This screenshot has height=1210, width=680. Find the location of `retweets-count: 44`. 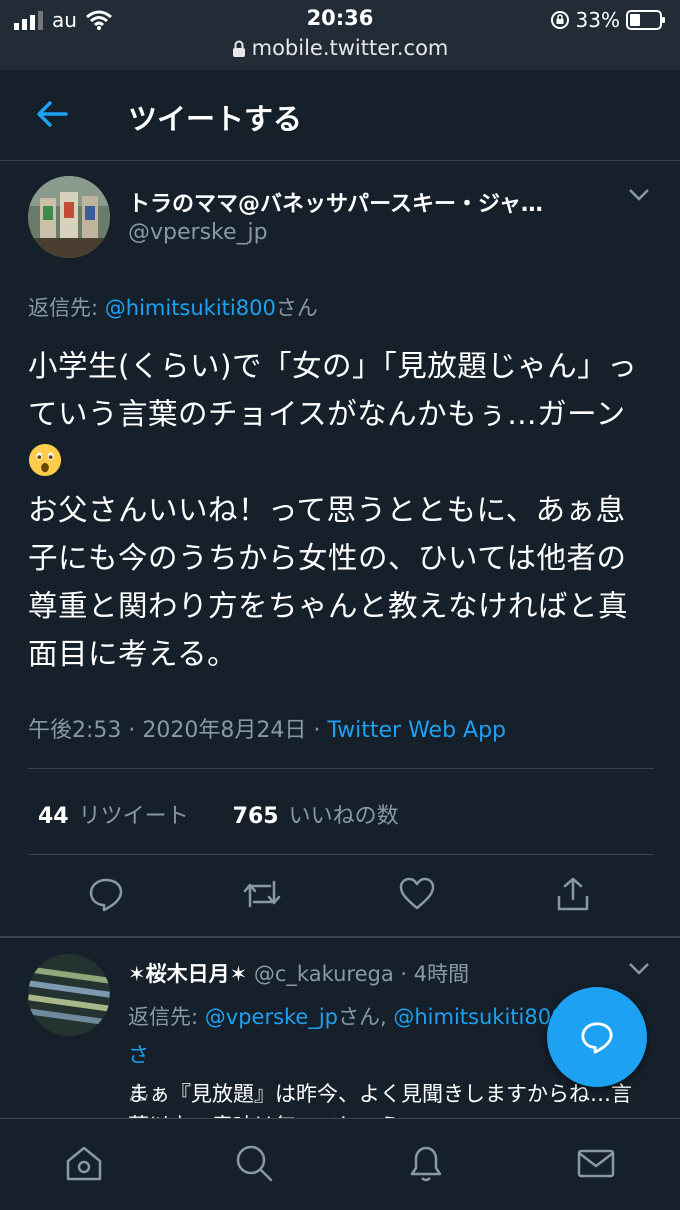

retweets-count: 44 is located at coordinates (53, 816).